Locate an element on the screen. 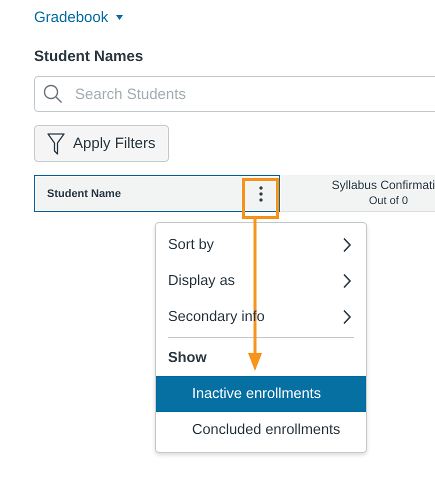 Image resolution: width=435 pixels, height=503 pixels. column-subtitle: Out of 0 is located at coordinates (388, 201).